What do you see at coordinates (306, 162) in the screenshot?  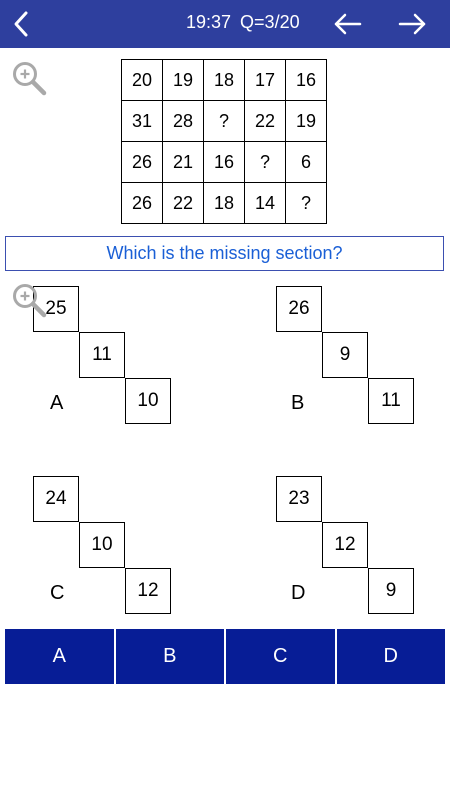 I see `grid-cell: 6` at bounding box center [306, 162].